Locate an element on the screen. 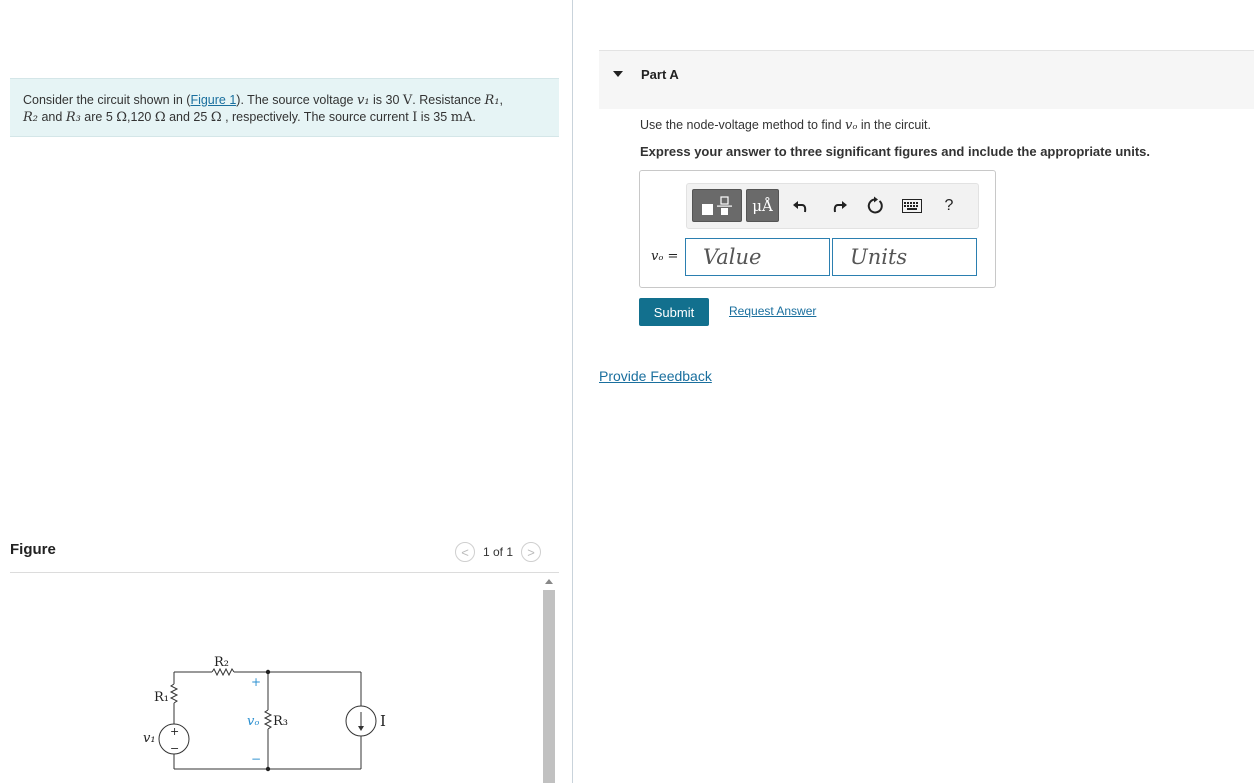 The width and height of the screenshot is (1254, 783). pane-divider is located at coordinates (572, 391).